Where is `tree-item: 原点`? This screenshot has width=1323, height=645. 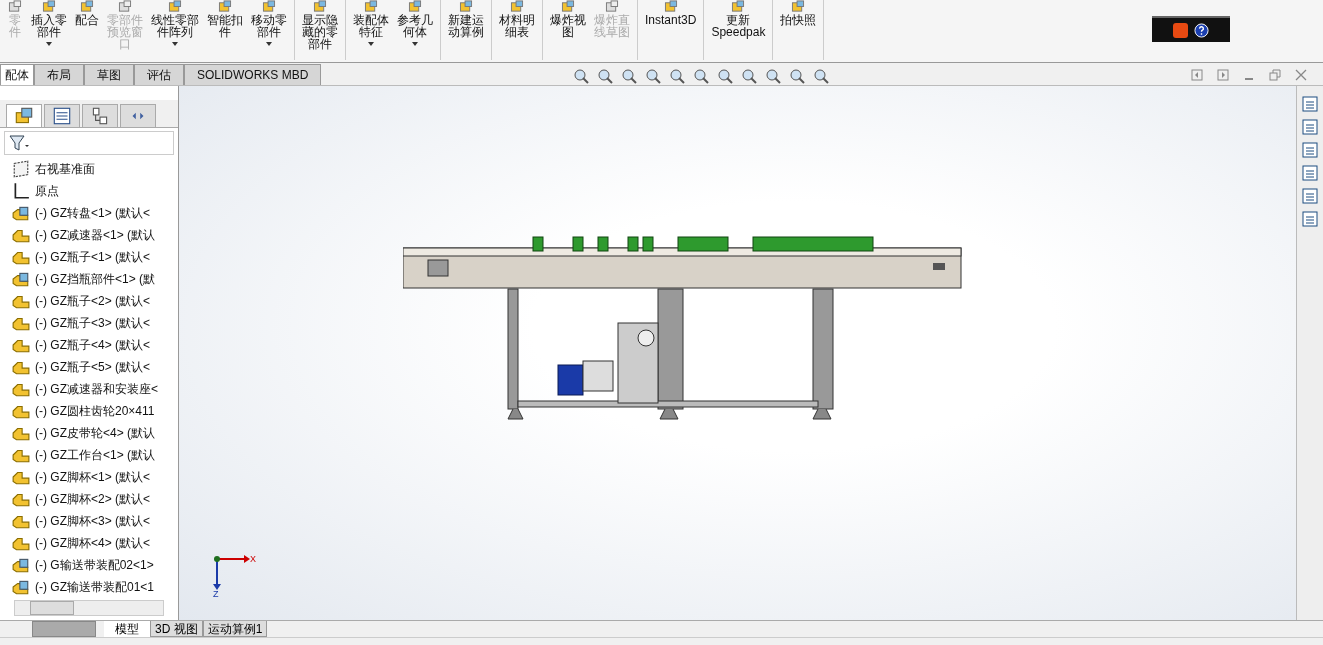 tree-item: 原点 is located at coordinates (95, 191).